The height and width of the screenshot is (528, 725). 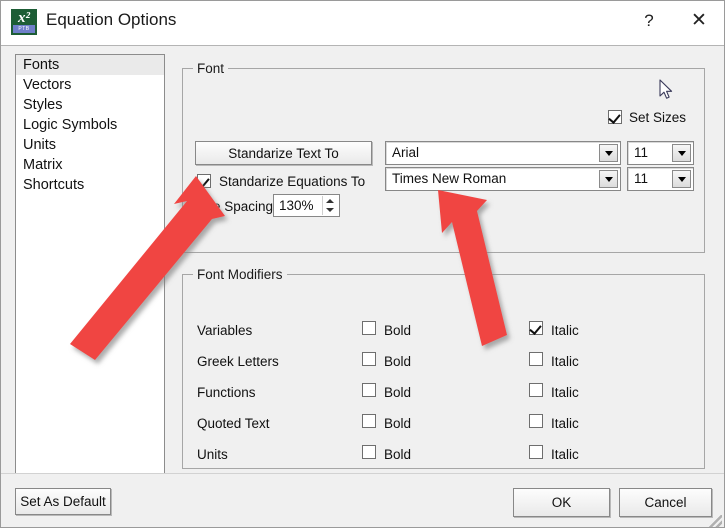 I want to click on units-italic-checkbox, so click(x=536, y=452).